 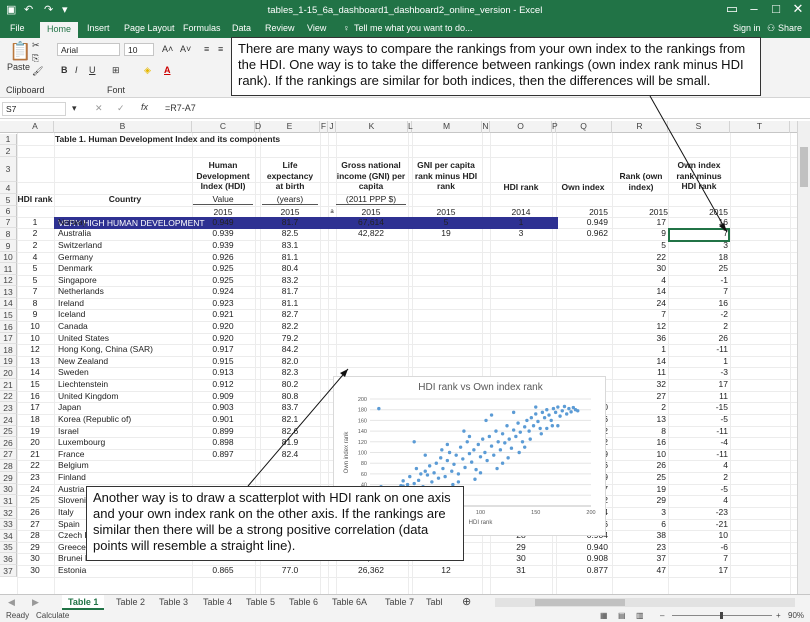 What do you see at coordinates (371, 199) in the screenshot?
I see `unit-gni: (2011 PPP $)` at bounding box center [371, 199].